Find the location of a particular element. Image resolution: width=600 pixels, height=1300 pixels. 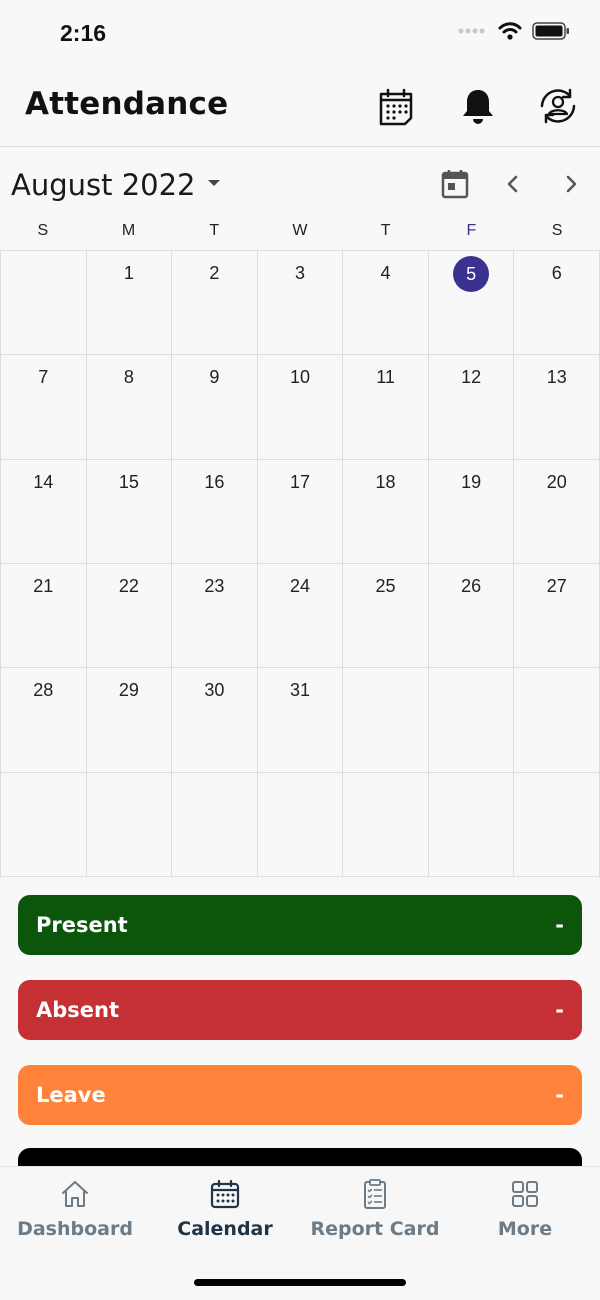

today-button is located at coordinates (455, 184).